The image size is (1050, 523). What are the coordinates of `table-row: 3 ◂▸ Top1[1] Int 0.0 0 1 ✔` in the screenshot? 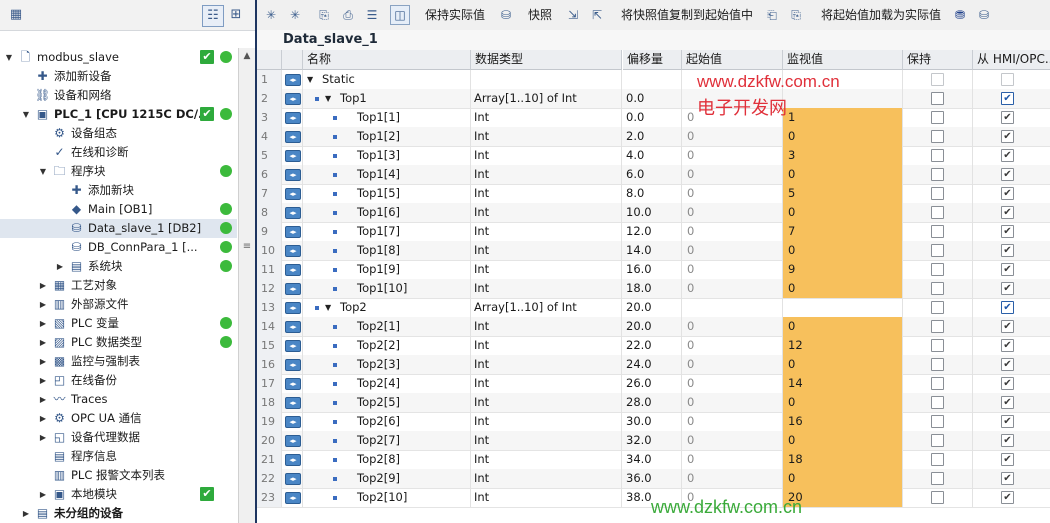 It's located at (653, 118).